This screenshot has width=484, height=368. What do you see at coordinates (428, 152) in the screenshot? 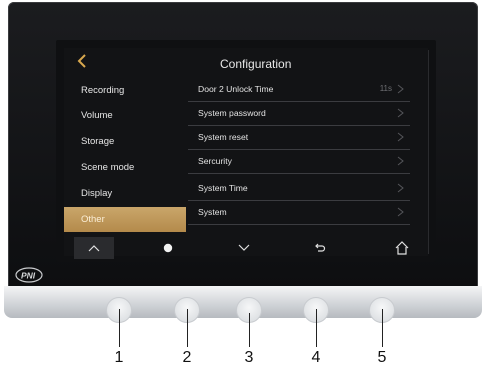
I see `screen-divider` at bounding box center [428, 152].